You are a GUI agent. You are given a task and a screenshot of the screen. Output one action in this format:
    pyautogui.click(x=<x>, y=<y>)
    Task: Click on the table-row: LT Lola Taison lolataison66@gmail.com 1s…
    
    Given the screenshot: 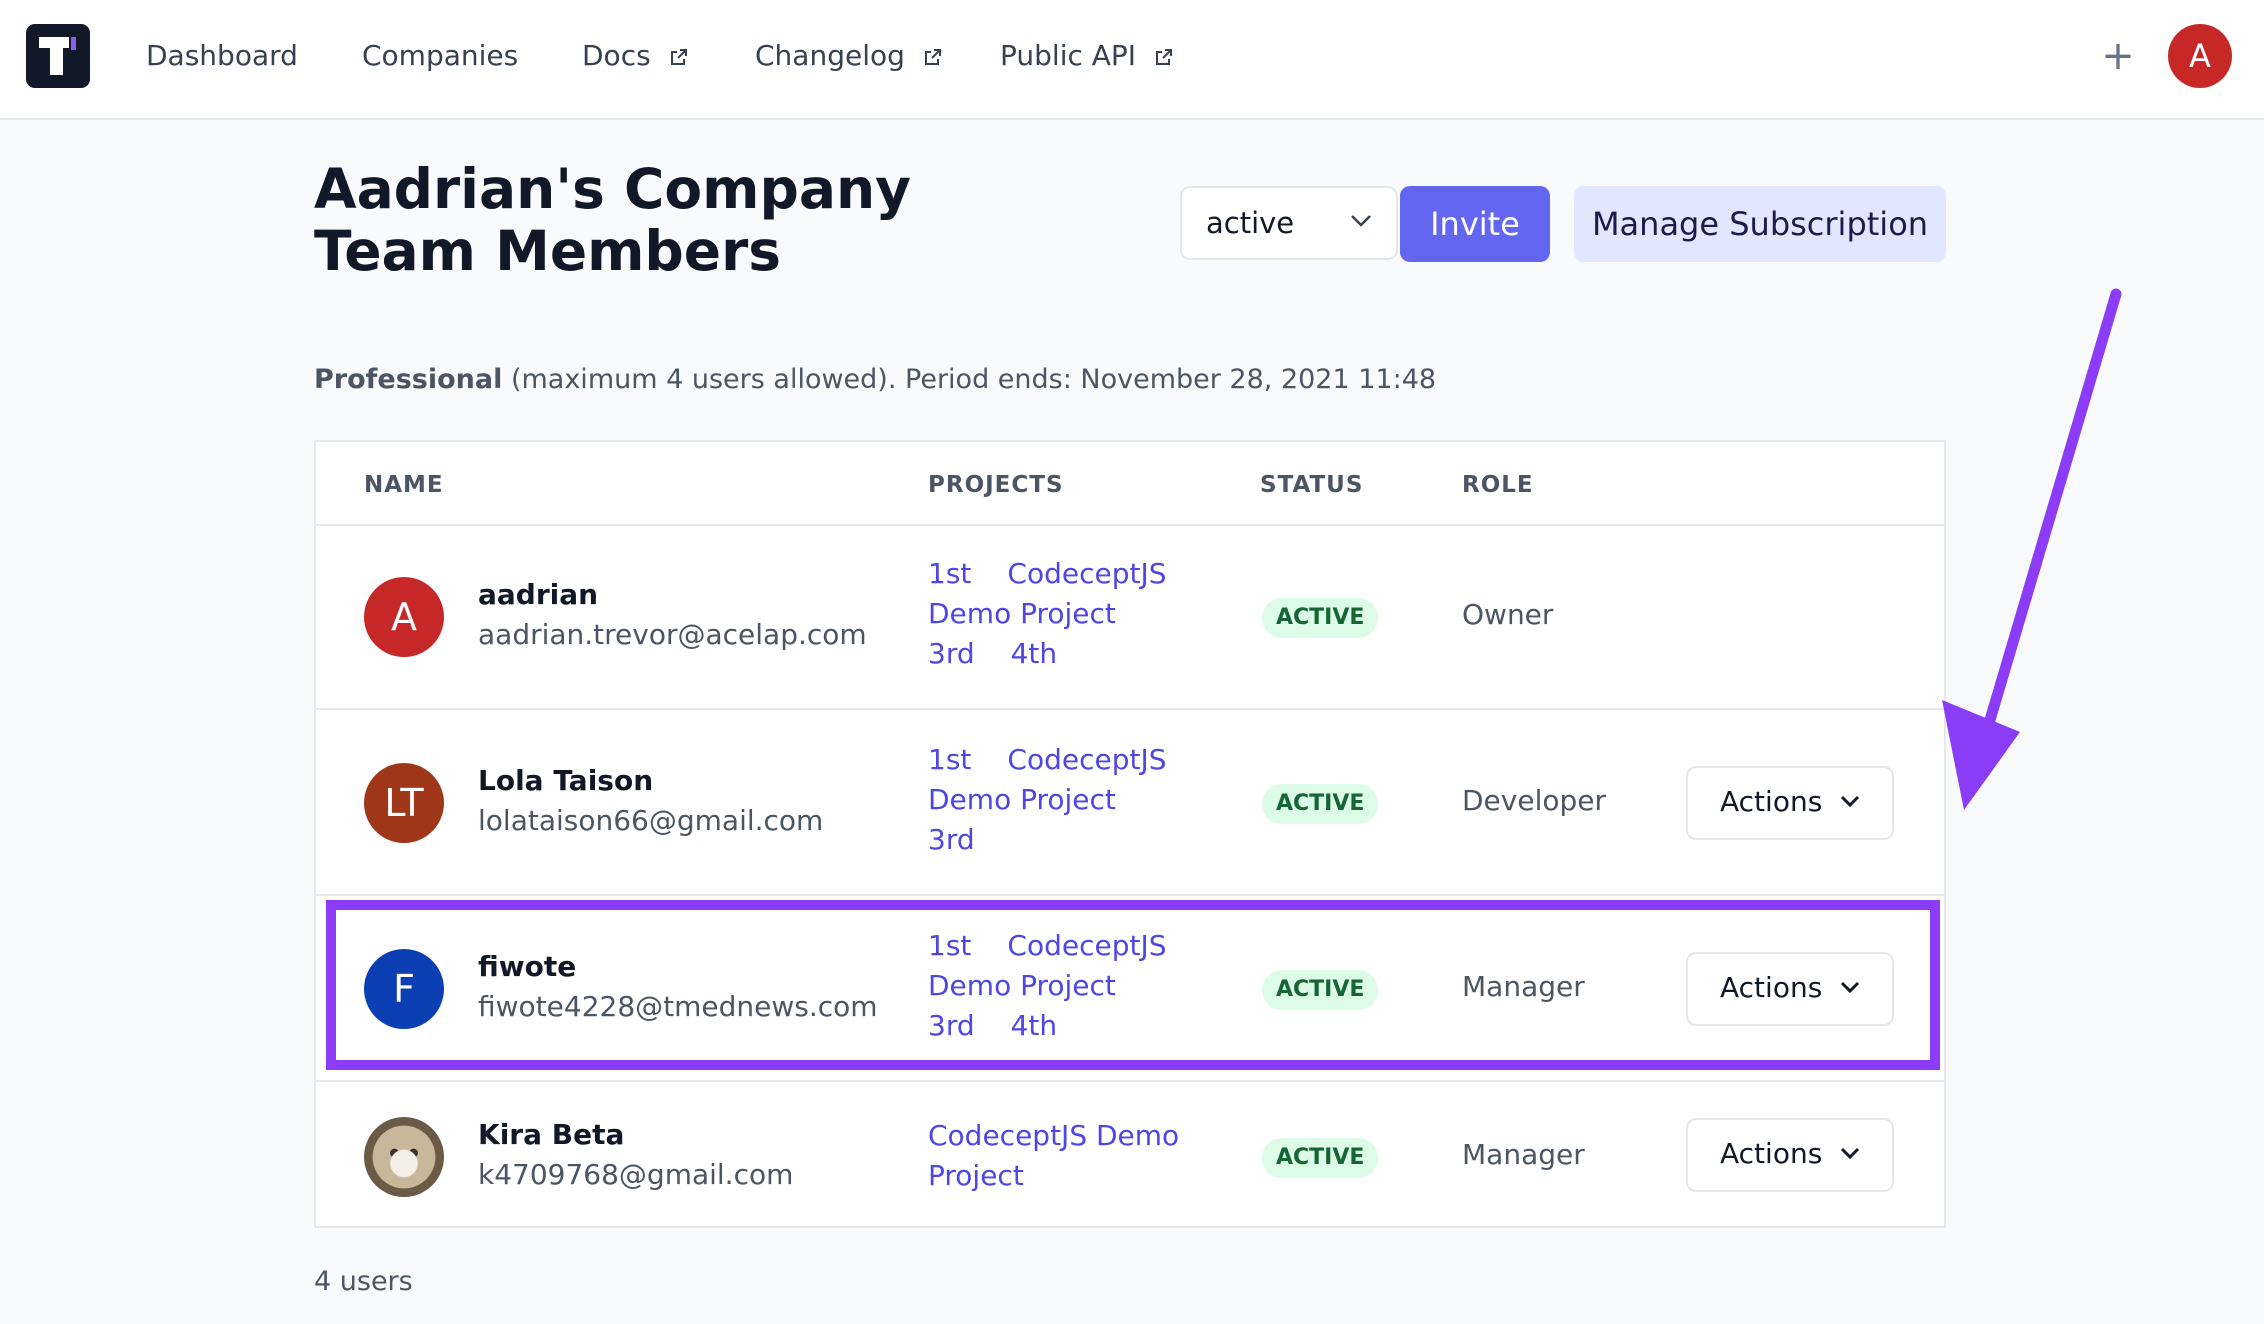 What is the action you would take?
    pyautogui.click(x=1130, y=803)
    